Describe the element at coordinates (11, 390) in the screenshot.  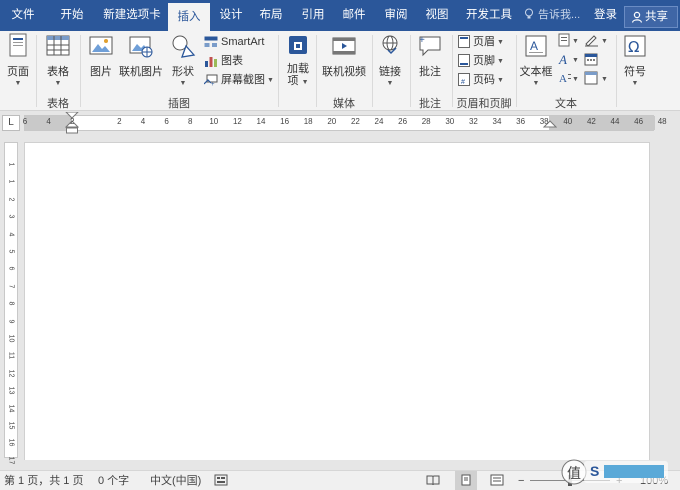
I see `ruler-number: 13` at that location.